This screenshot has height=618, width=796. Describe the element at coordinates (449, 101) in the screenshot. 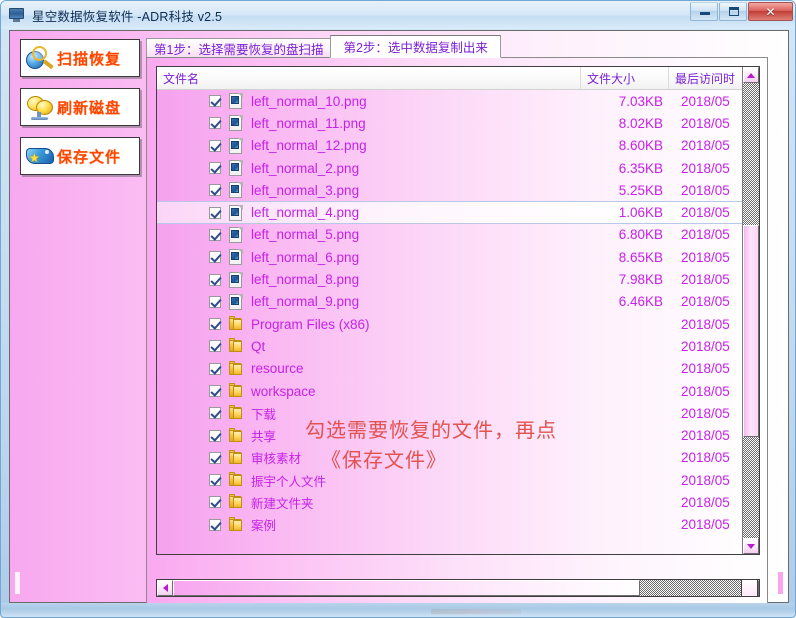

I see `table-row: left_normal_10.png 7.03KB 2018/05` at that location.